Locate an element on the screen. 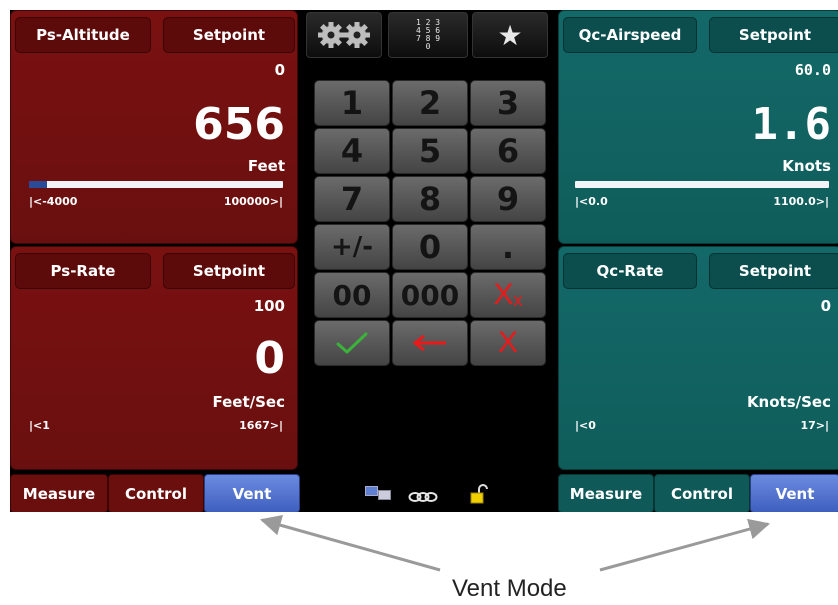 Image resolution: width=838 pixels, height=605 pixels. setpoint-value: 100 is located at coordinates (269, 306).